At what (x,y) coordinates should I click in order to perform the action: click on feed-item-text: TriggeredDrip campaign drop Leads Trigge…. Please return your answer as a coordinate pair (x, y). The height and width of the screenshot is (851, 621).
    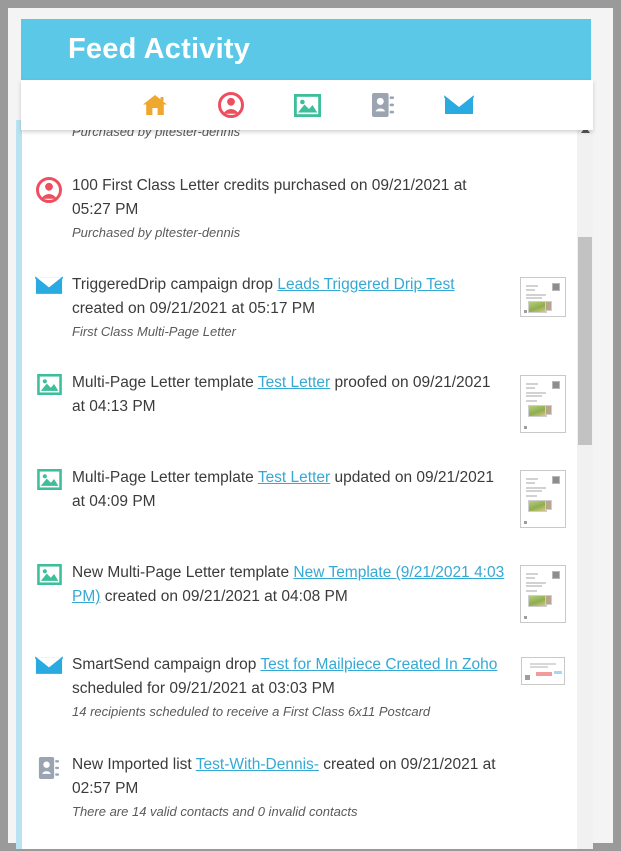
    Looking at the image, I should click on (289, 297).